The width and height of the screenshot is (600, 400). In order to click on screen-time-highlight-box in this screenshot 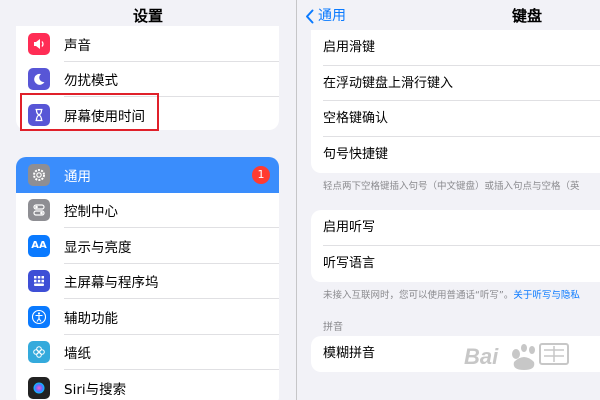, I will do `click(89, 112)`.